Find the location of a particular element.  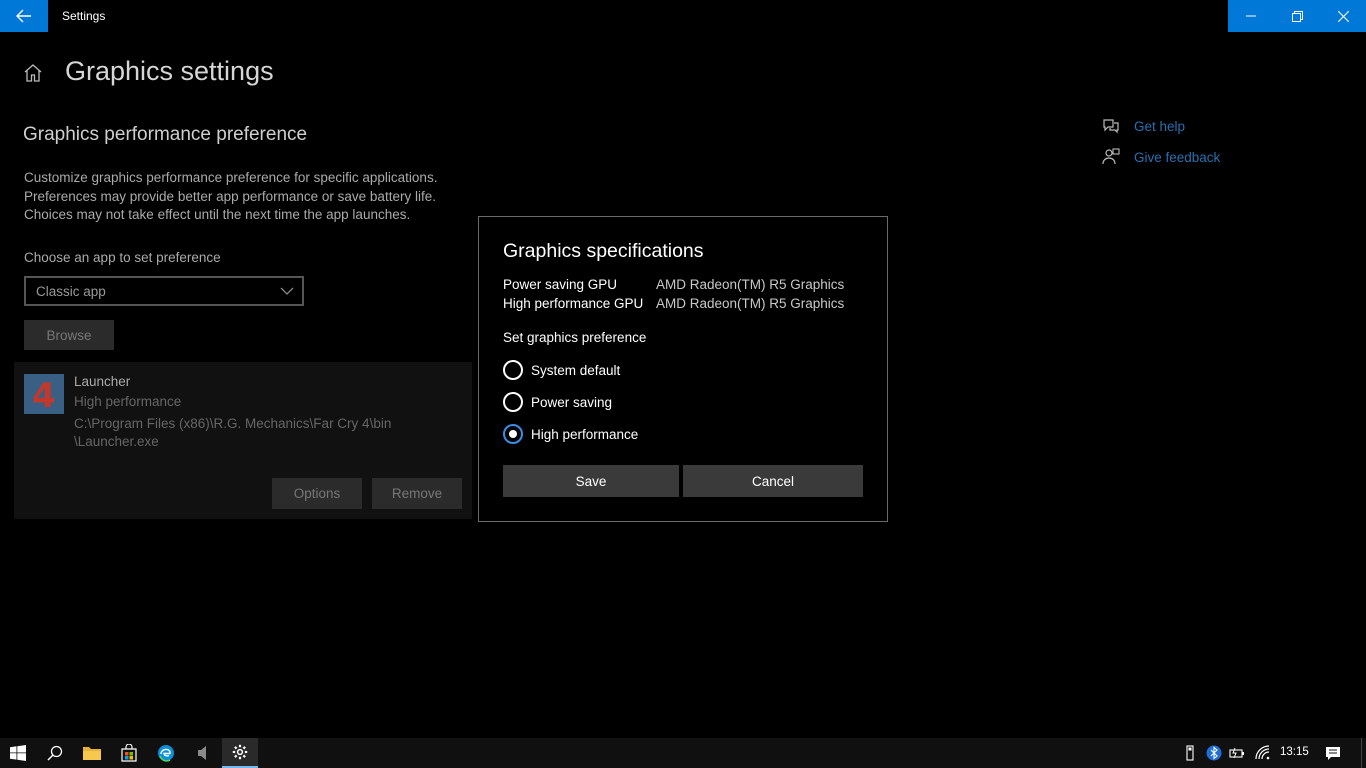

home-icon is located at coordinates (33, 73).